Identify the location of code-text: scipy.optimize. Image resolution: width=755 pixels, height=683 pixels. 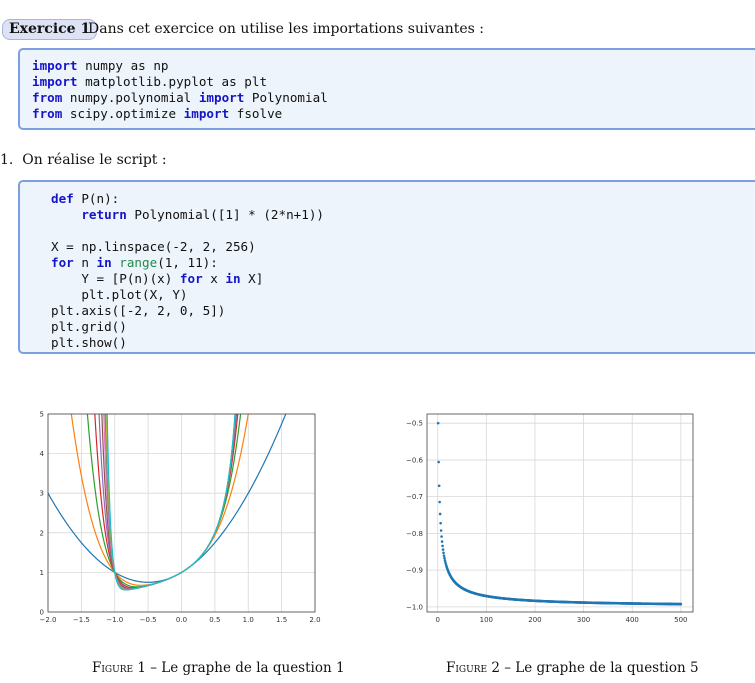
(123, 113).